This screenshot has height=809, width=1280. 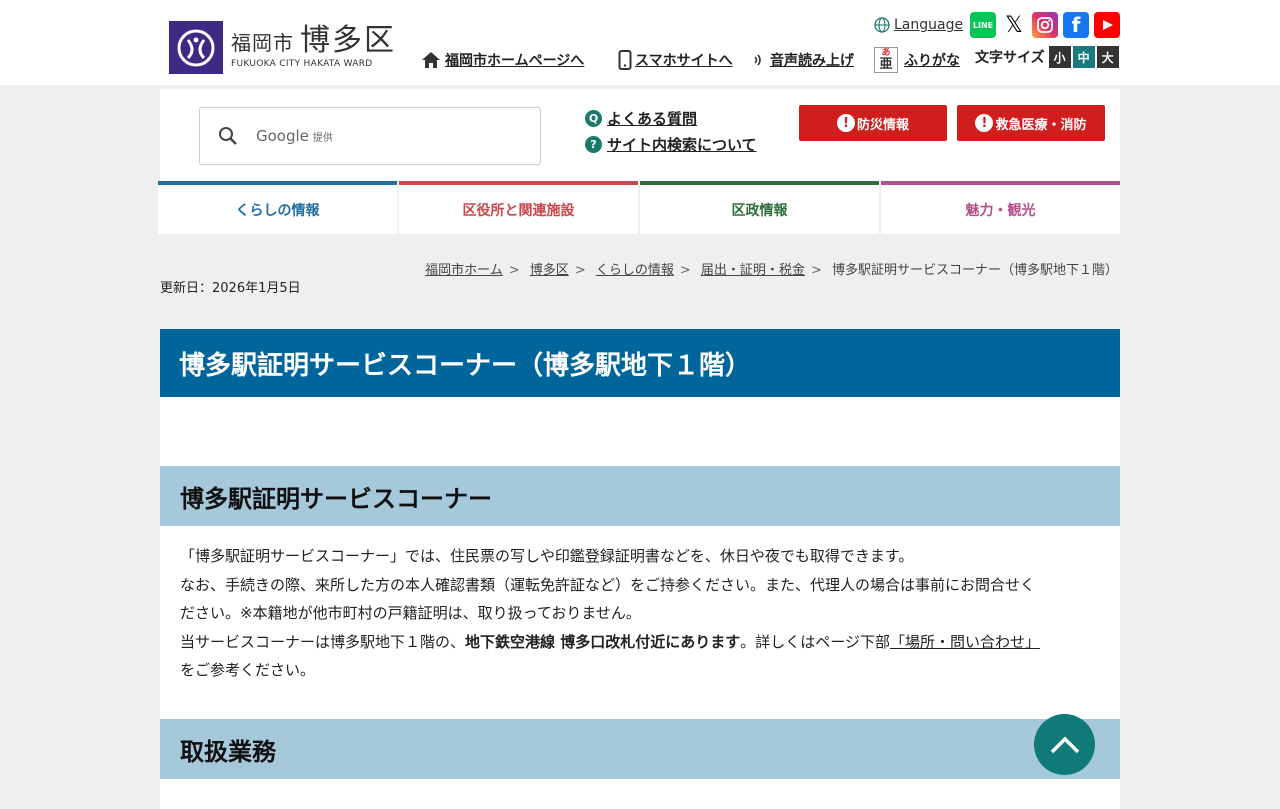 I want to click on nav-attractions: 魅力・観光, so click(x=1000, y=207).